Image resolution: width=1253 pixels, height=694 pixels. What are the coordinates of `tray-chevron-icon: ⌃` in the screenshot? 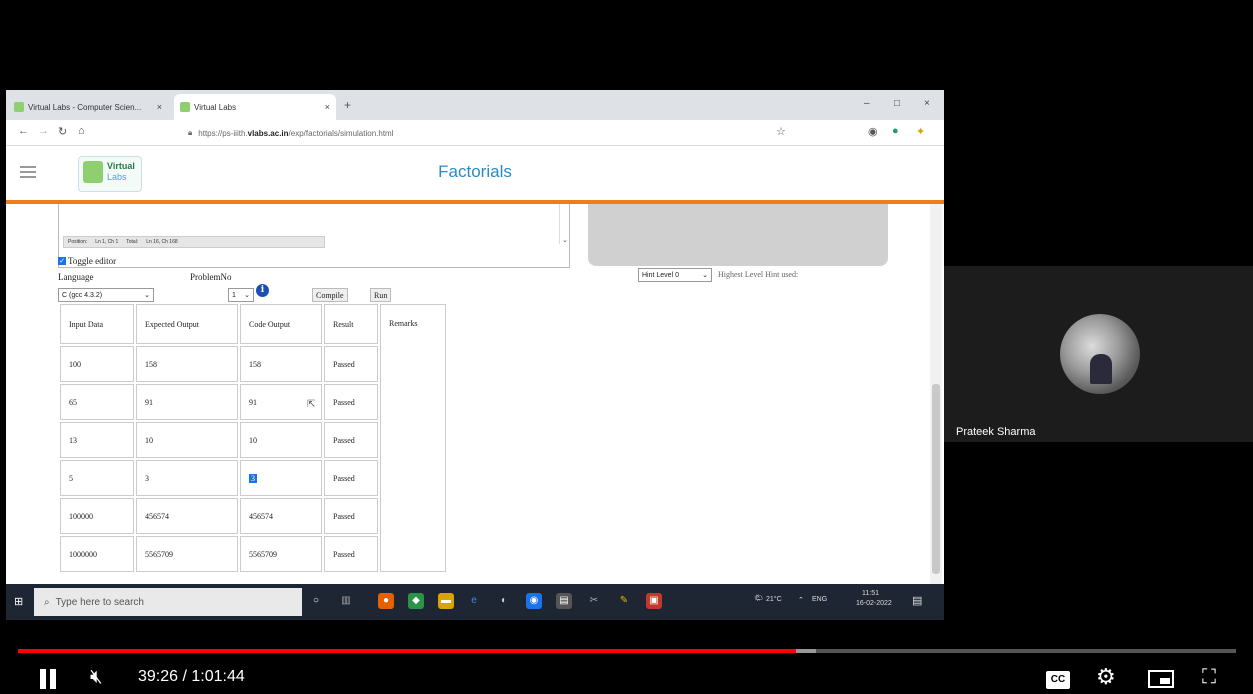 It's located at (801, 600).